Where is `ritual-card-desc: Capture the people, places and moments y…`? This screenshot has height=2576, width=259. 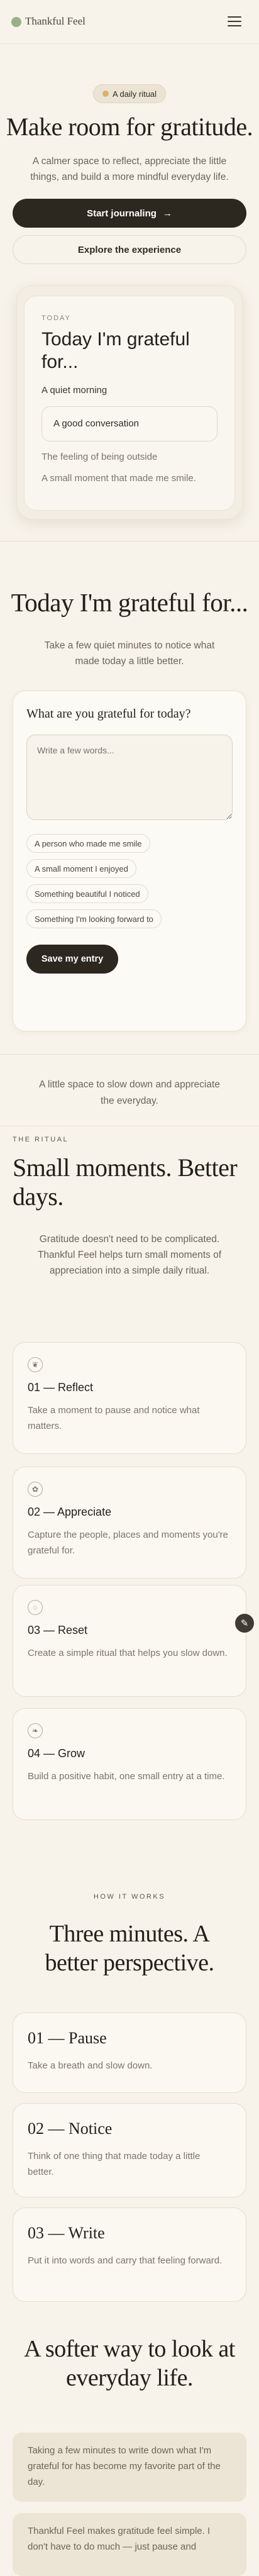
ritual-card-desc: Capture the people, places and moments y… is located at coordinates (128, 1543).